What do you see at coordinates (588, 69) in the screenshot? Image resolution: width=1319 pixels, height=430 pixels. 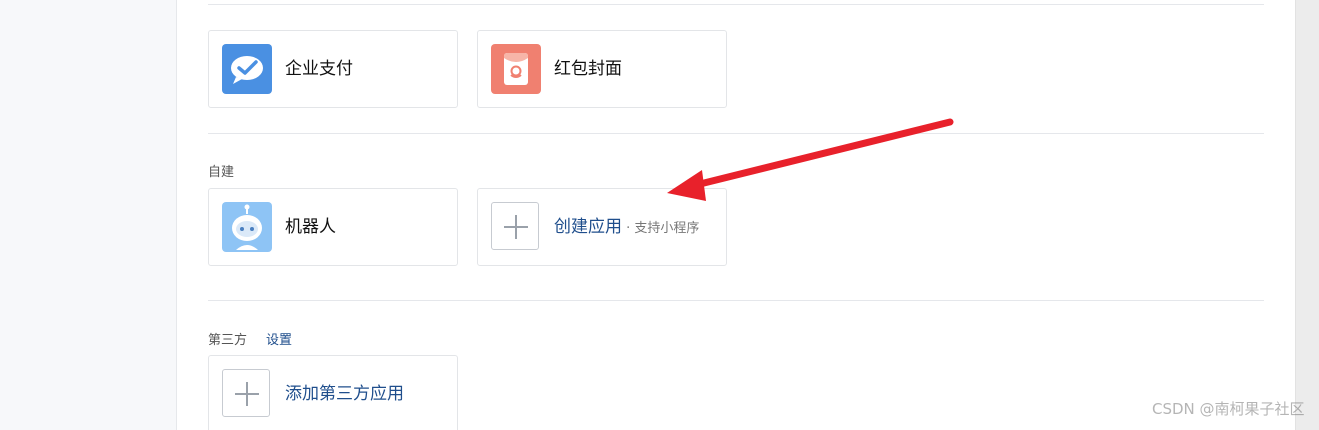 I see `app-card-title: 红包封面` at bounding box center [588, 69].